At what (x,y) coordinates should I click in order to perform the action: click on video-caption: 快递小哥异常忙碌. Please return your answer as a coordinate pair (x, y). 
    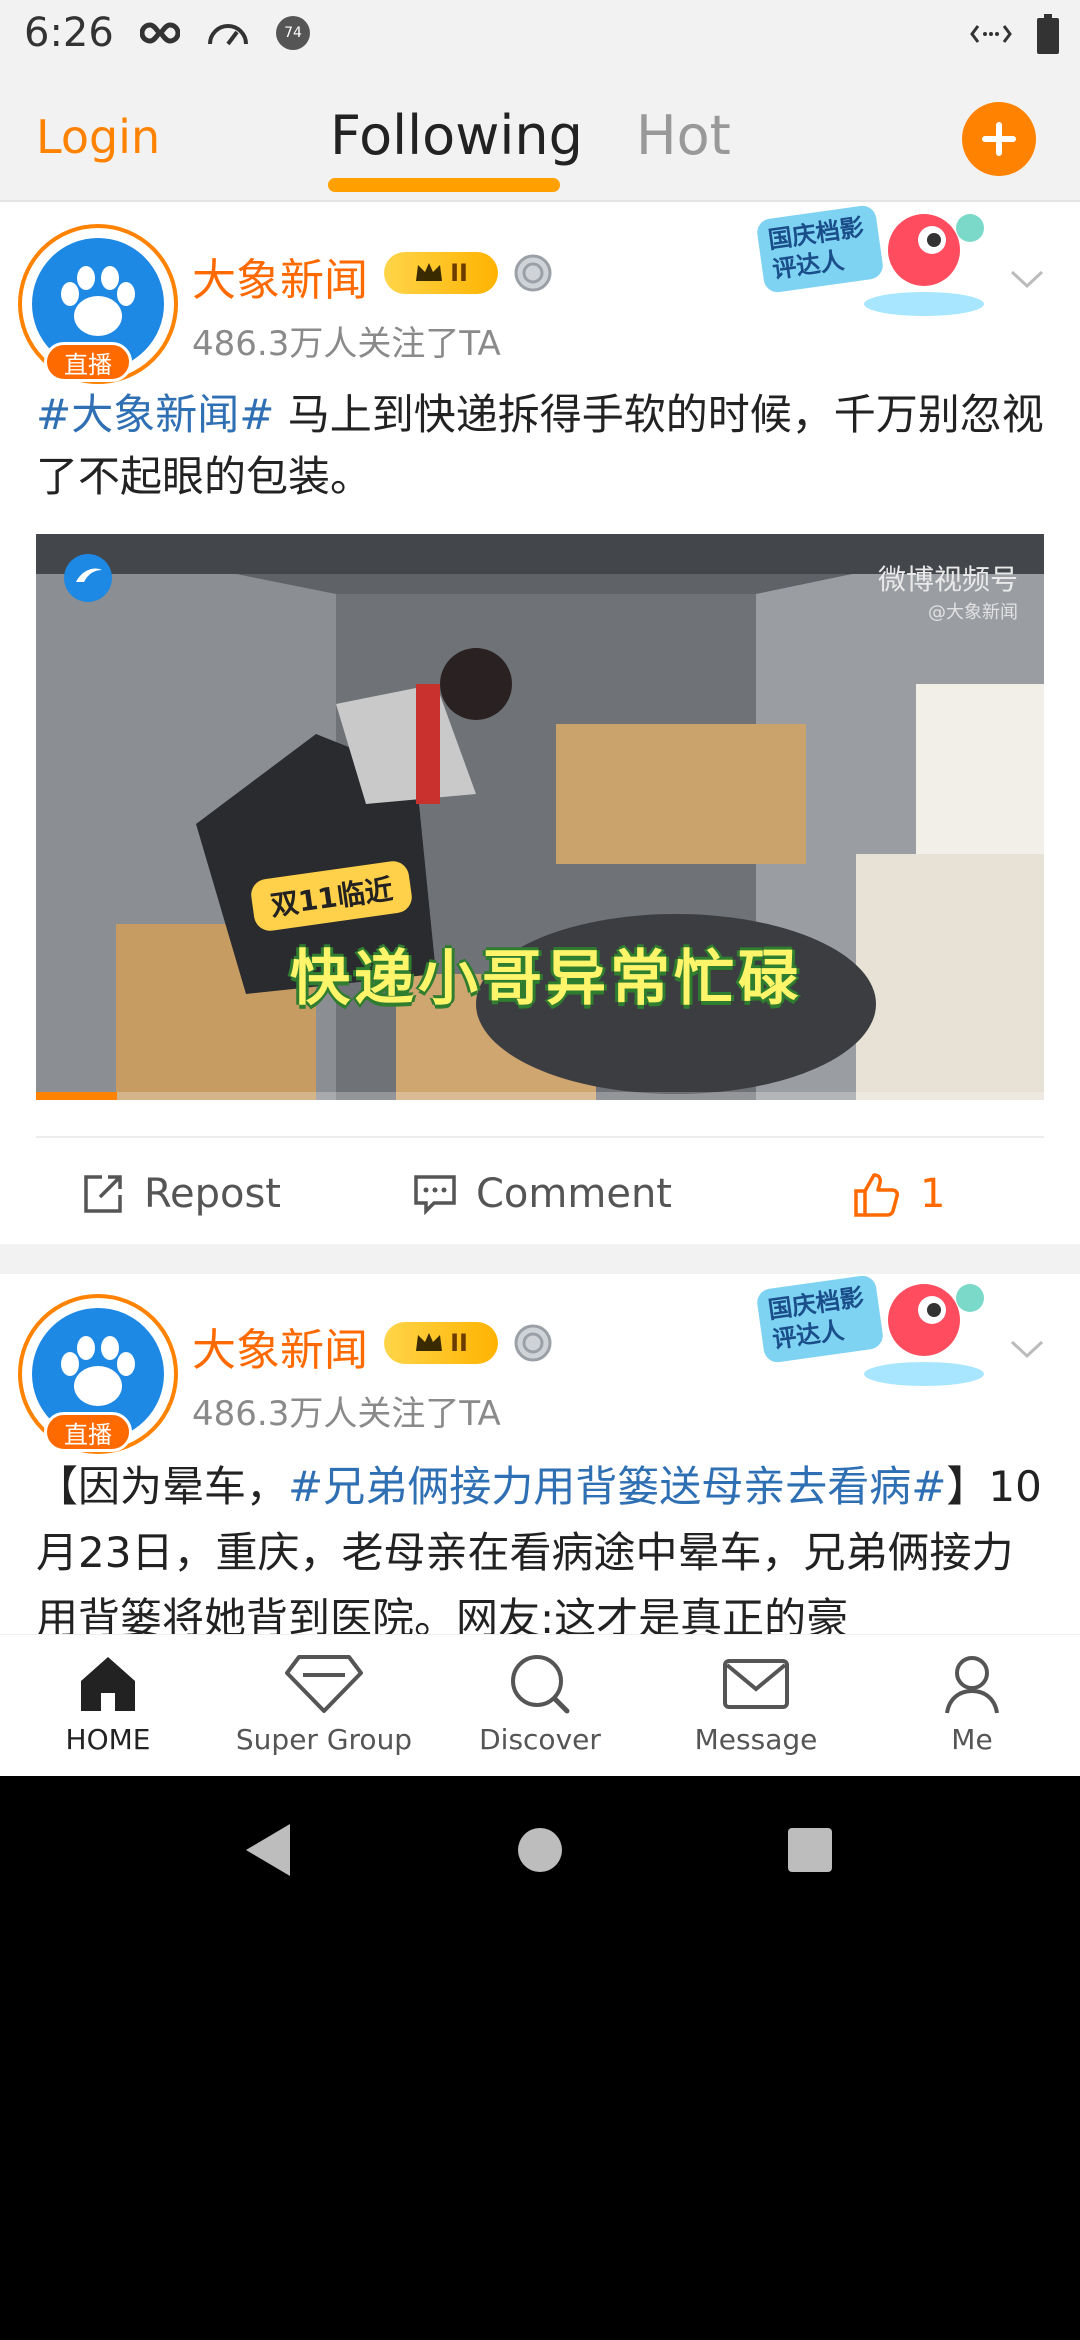
    Looking at the image, I should click on (546, 979).